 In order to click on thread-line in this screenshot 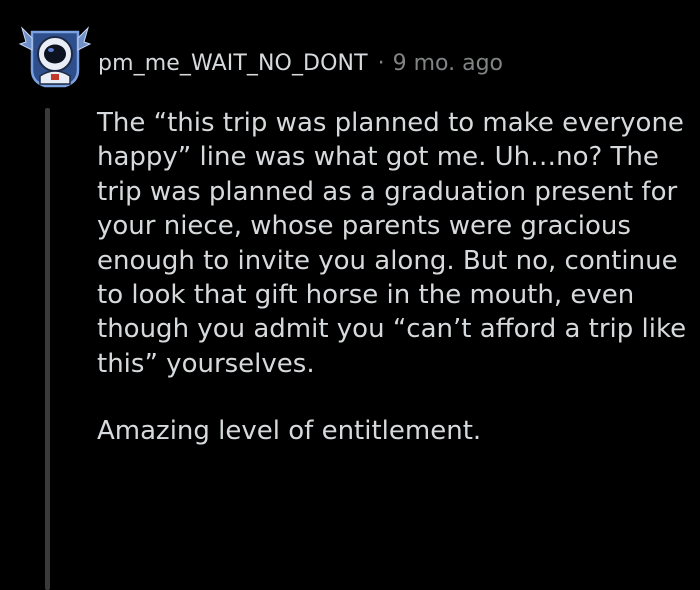, I will do `click(47, 349)`.